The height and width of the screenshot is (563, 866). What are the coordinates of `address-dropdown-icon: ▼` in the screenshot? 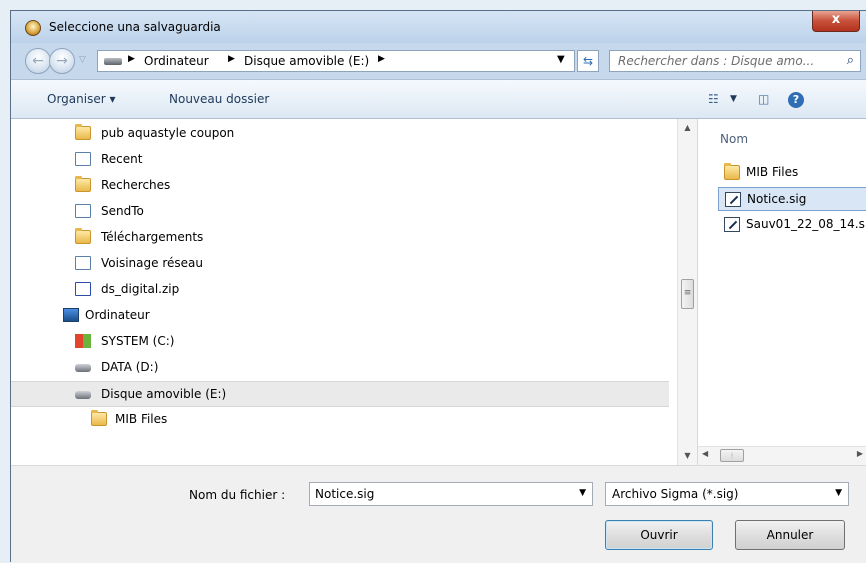 It's located at (561, 59).